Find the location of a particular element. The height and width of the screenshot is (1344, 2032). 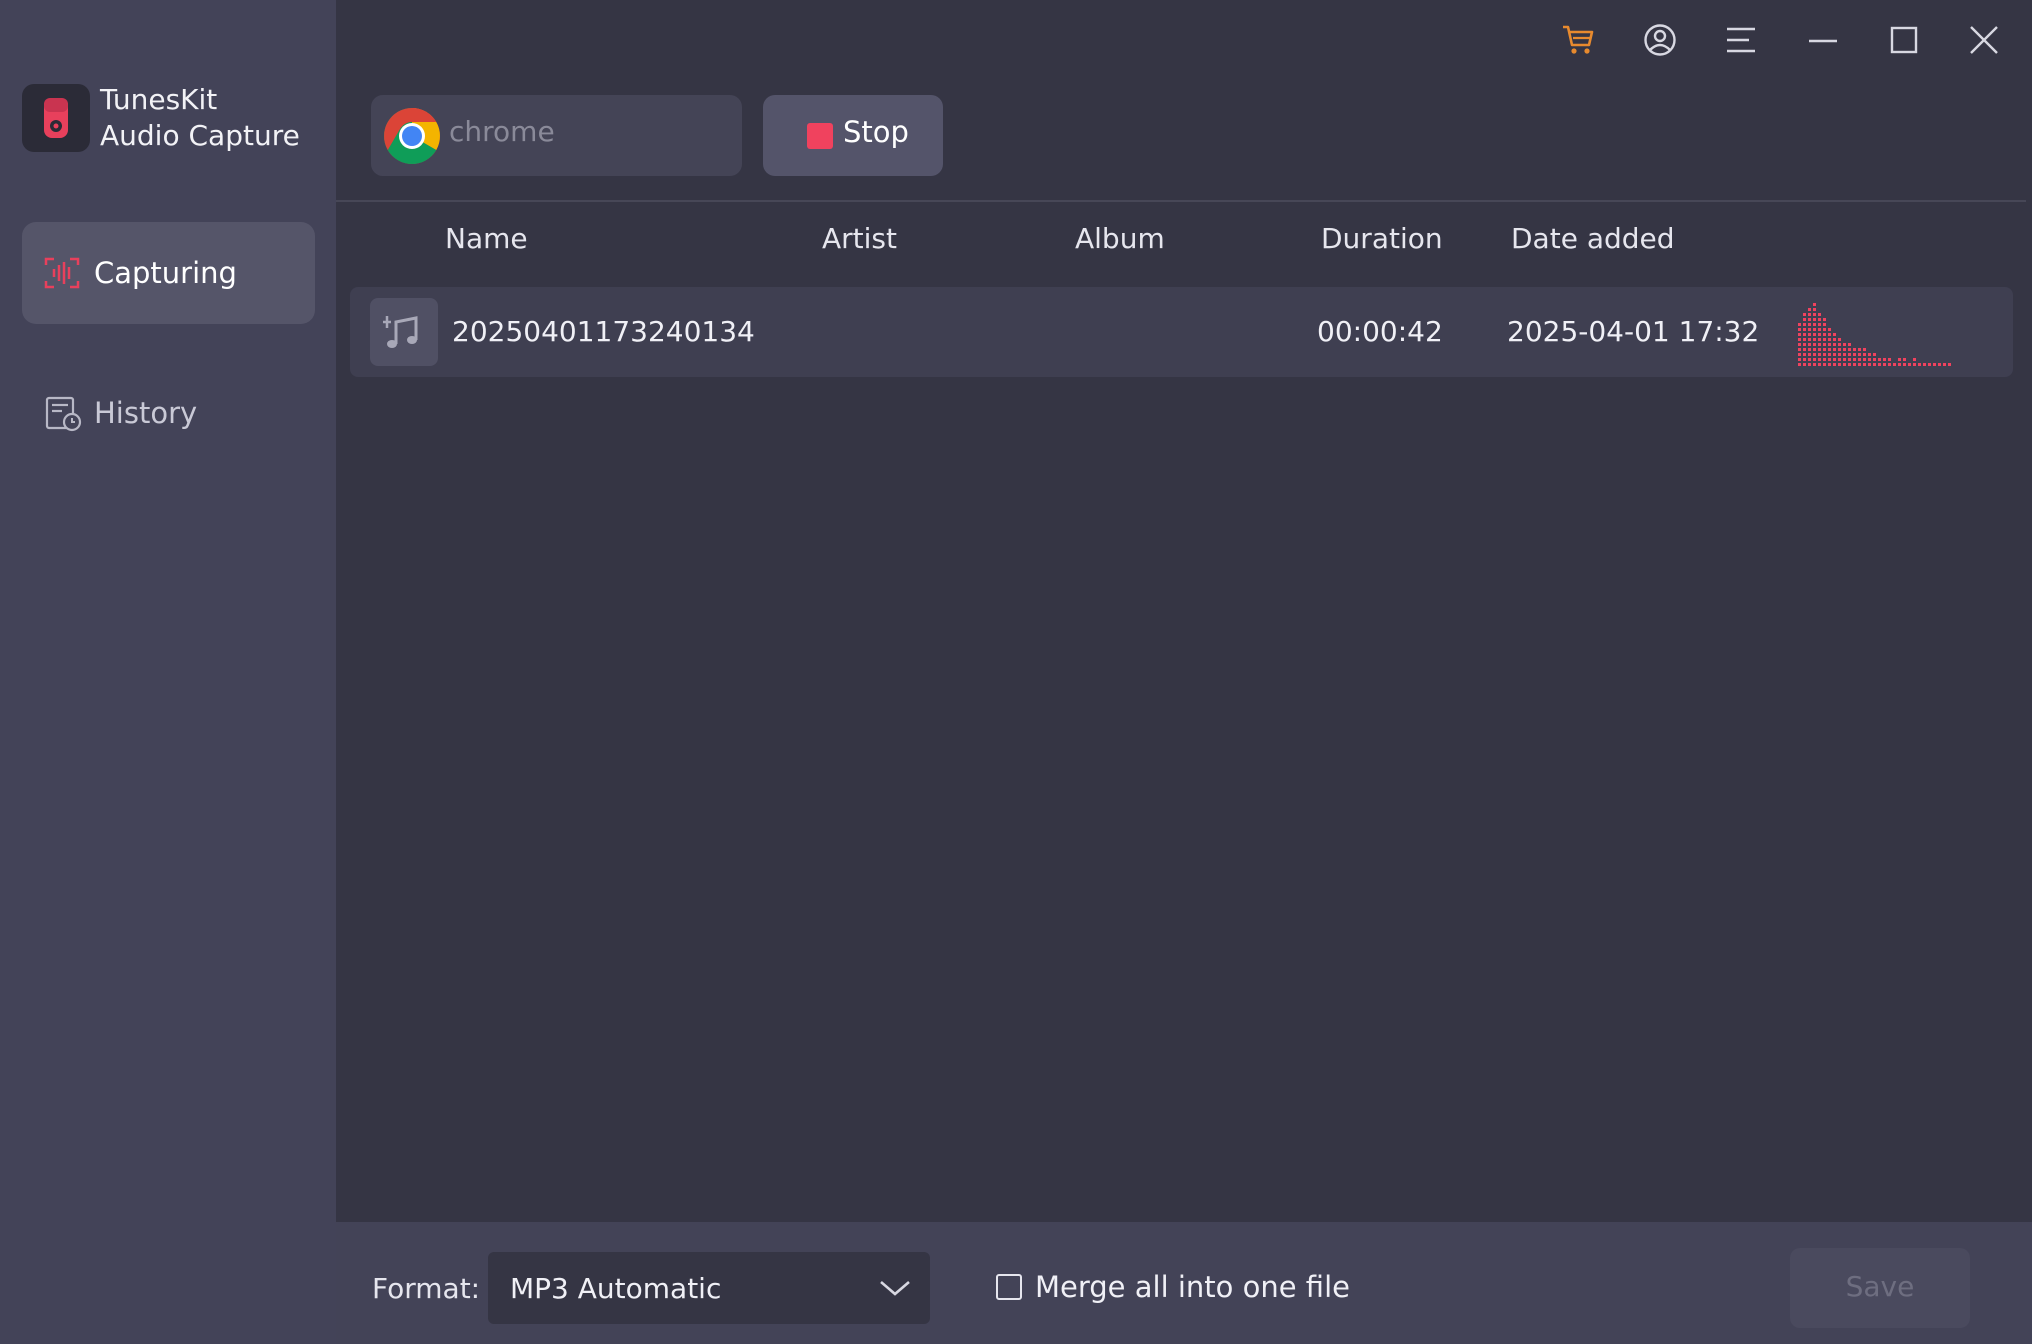

format-dropdown: MP3 Automatic is located at coordinates (709, 1288).